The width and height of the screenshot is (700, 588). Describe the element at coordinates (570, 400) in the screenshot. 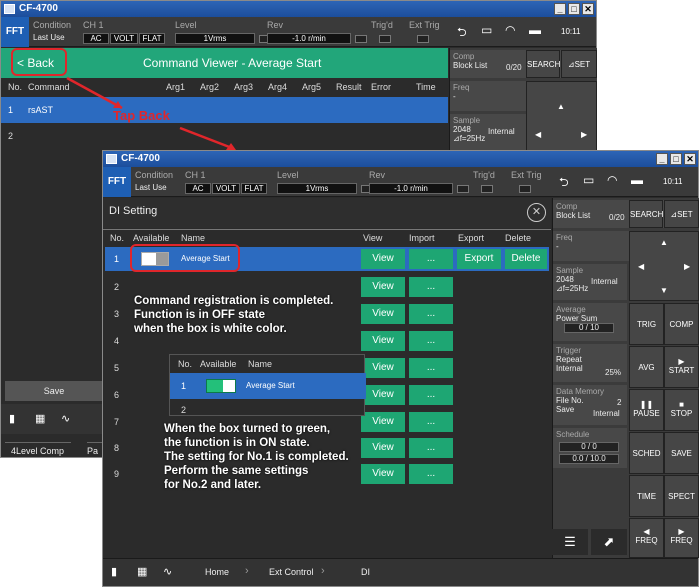

I see `file-no-label: File No.` at that location.